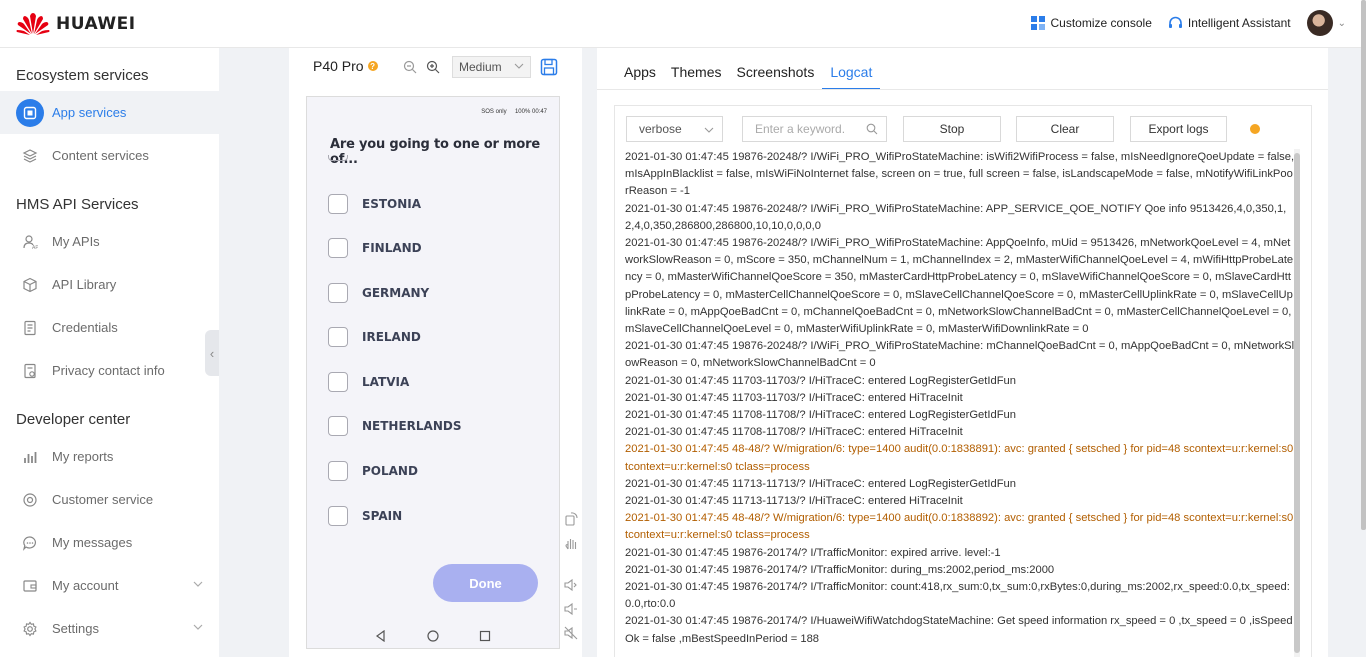 This screenshot has width=1366, height=657. Describe the element at coordinates (373, 471) in the screenshot. I see `option-poland: POLAND` at that location.